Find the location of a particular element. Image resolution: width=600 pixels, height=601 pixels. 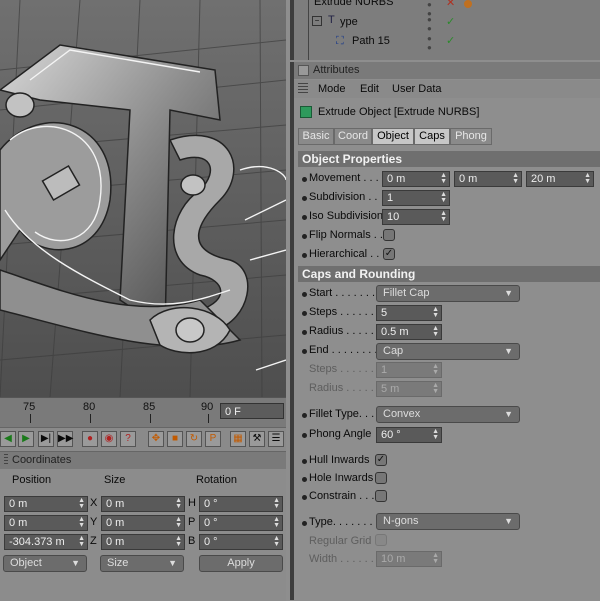

section-caps-rounding: Caps and Rounding is located at coordinates (449, 274).